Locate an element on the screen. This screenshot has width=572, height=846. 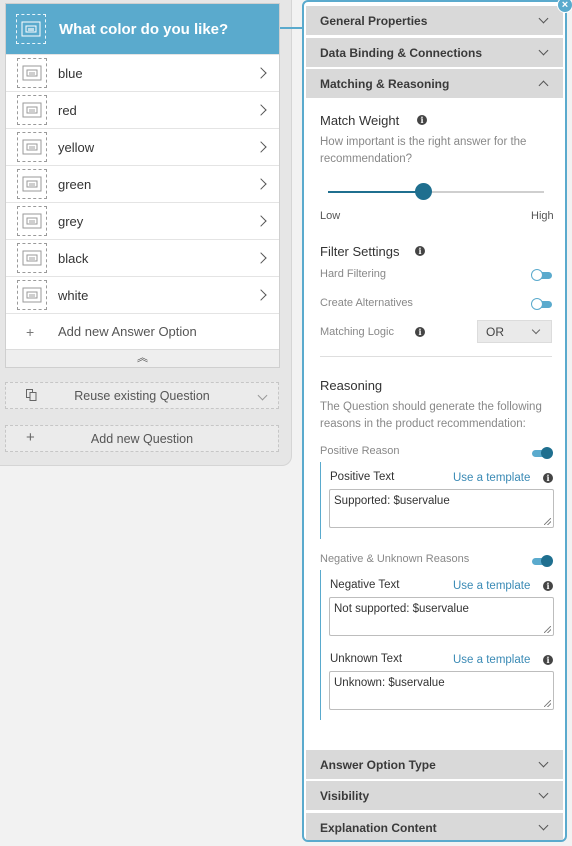
positive-group-line is located at coordinates (320, 500).